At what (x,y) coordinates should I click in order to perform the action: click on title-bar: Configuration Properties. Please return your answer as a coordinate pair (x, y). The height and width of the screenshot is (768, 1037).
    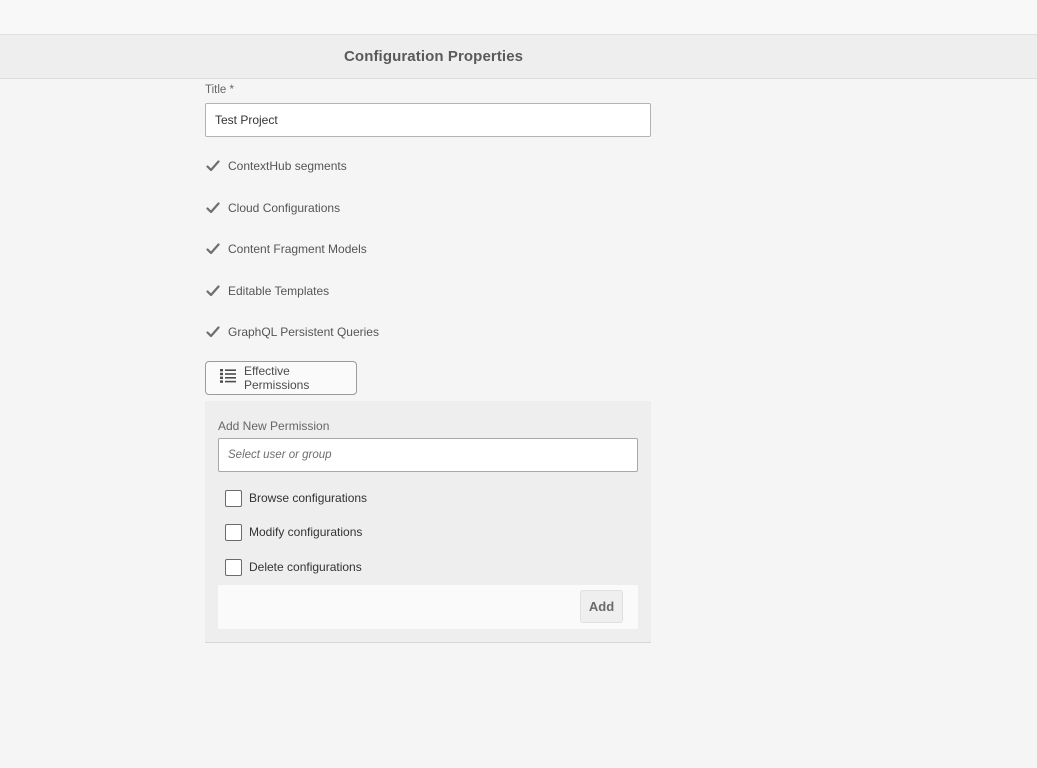
    Looking at the image, I should click on (518, 57).